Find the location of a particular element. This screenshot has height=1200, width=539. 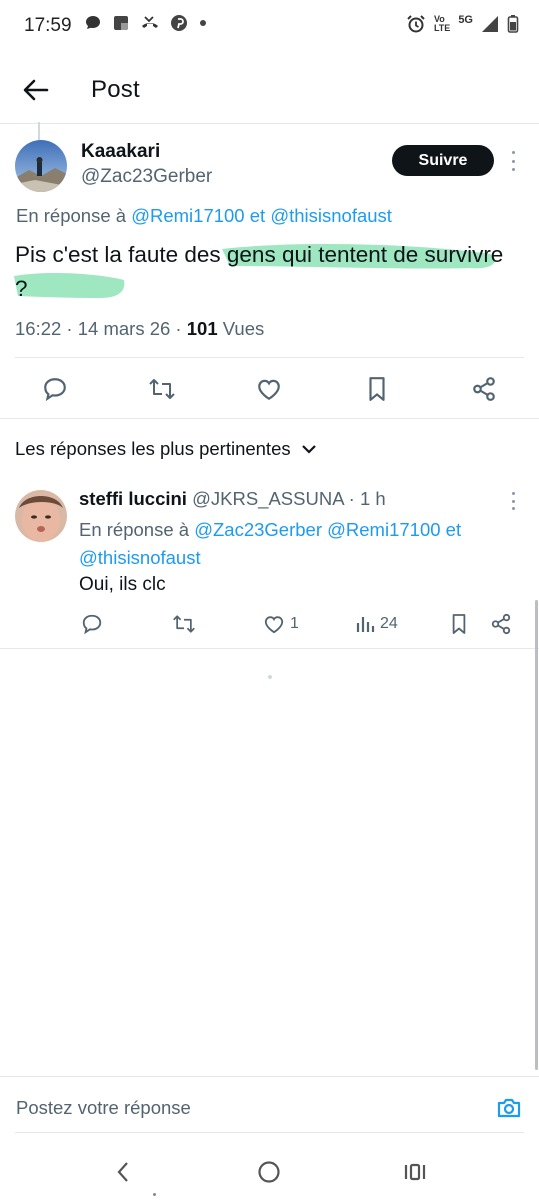

reply-like-count: 1 is located at coordinates (294, 623).